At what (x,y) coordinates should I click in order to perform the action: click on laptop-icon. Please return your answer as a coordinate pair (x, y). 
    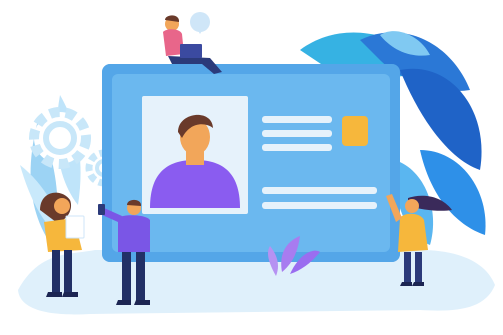
    Looking at the image, I should click on (191, 51).